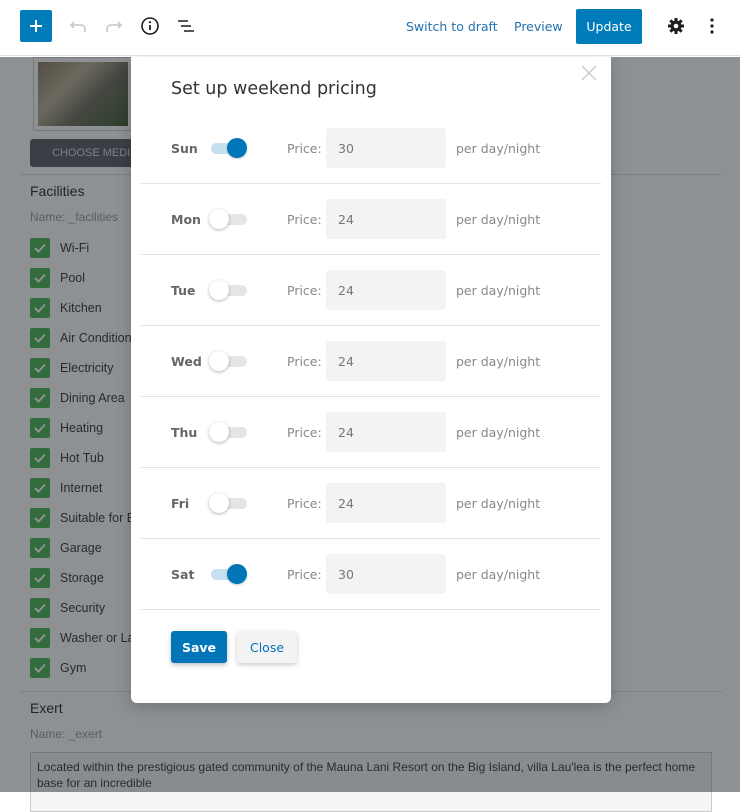 The width and height of the screenshot is (740, 812). I want to click on more-options-button, so click(712, 26).